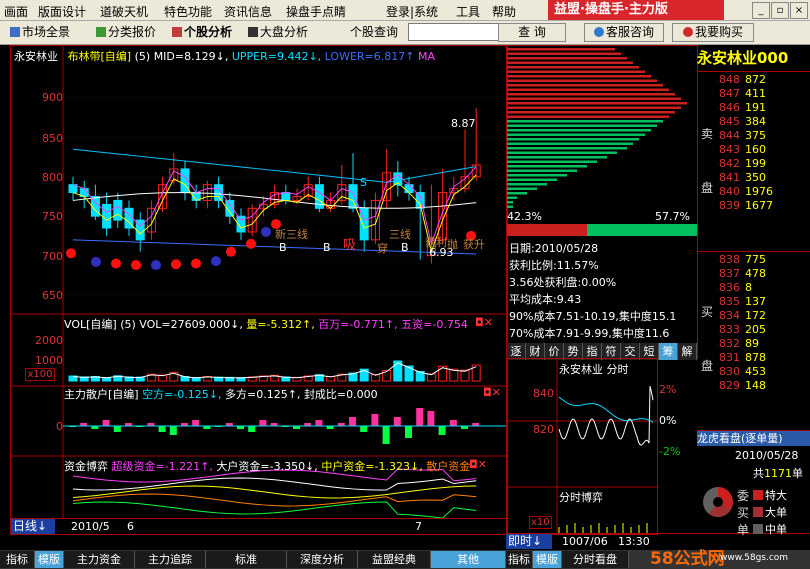  Describe the element at coordinates (118, 210) in the screenshot. I see `candle-body` at that location.